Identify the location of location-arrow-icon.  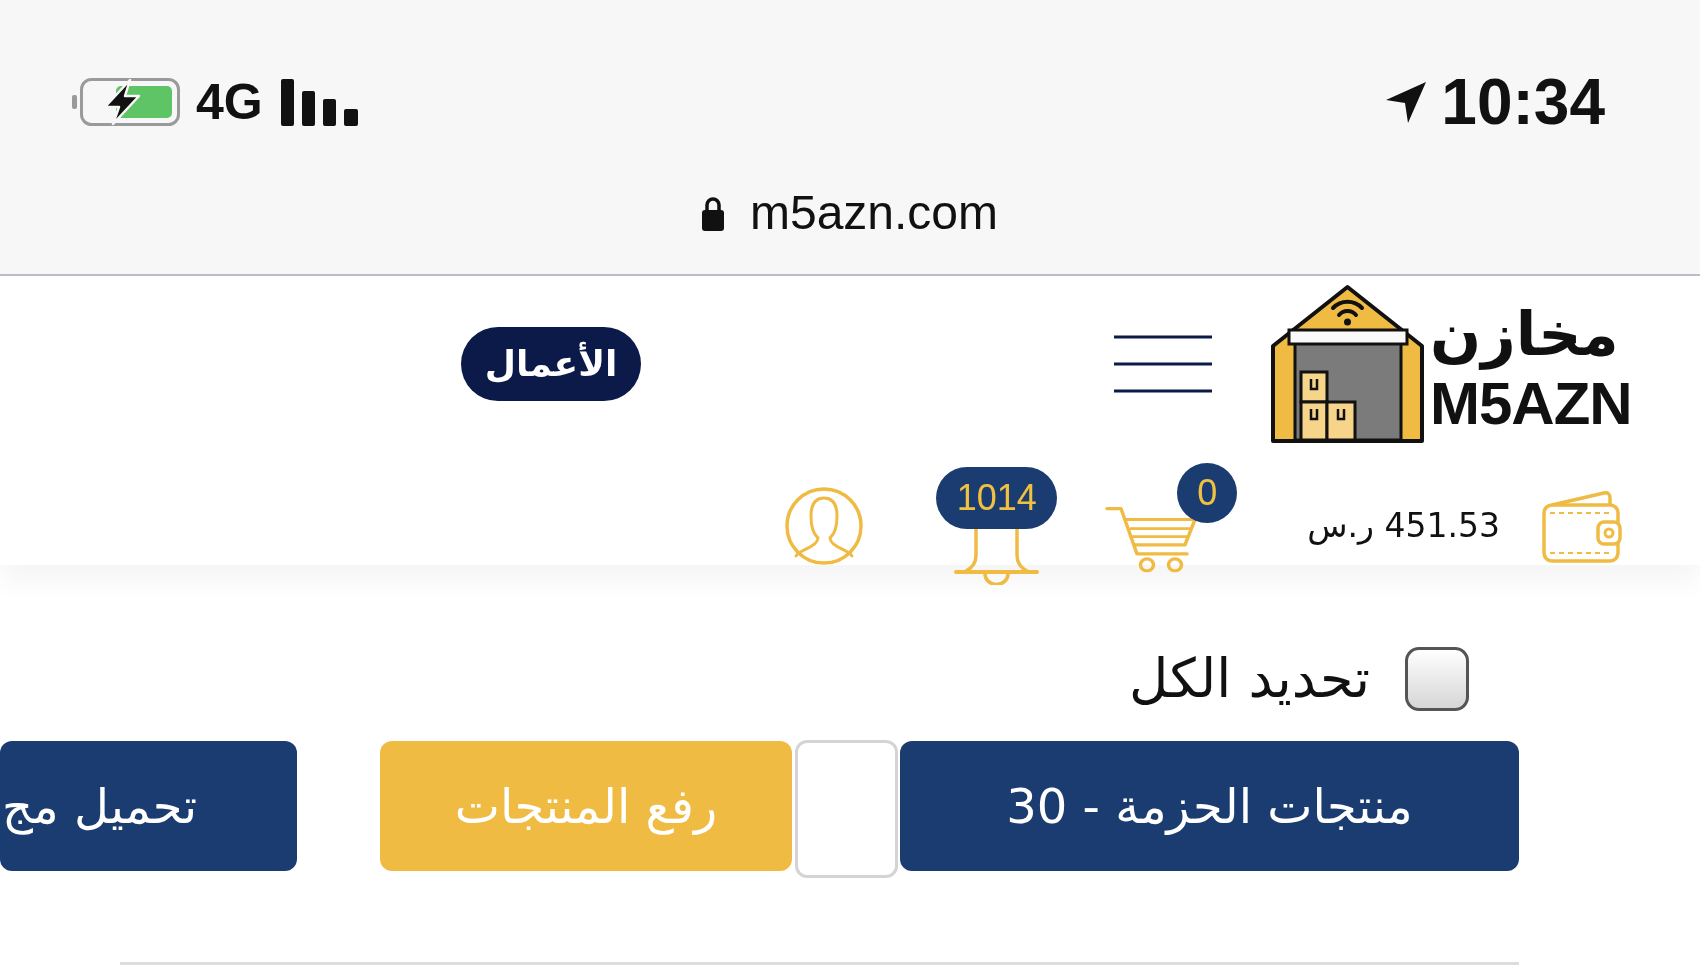
(1406, 102).